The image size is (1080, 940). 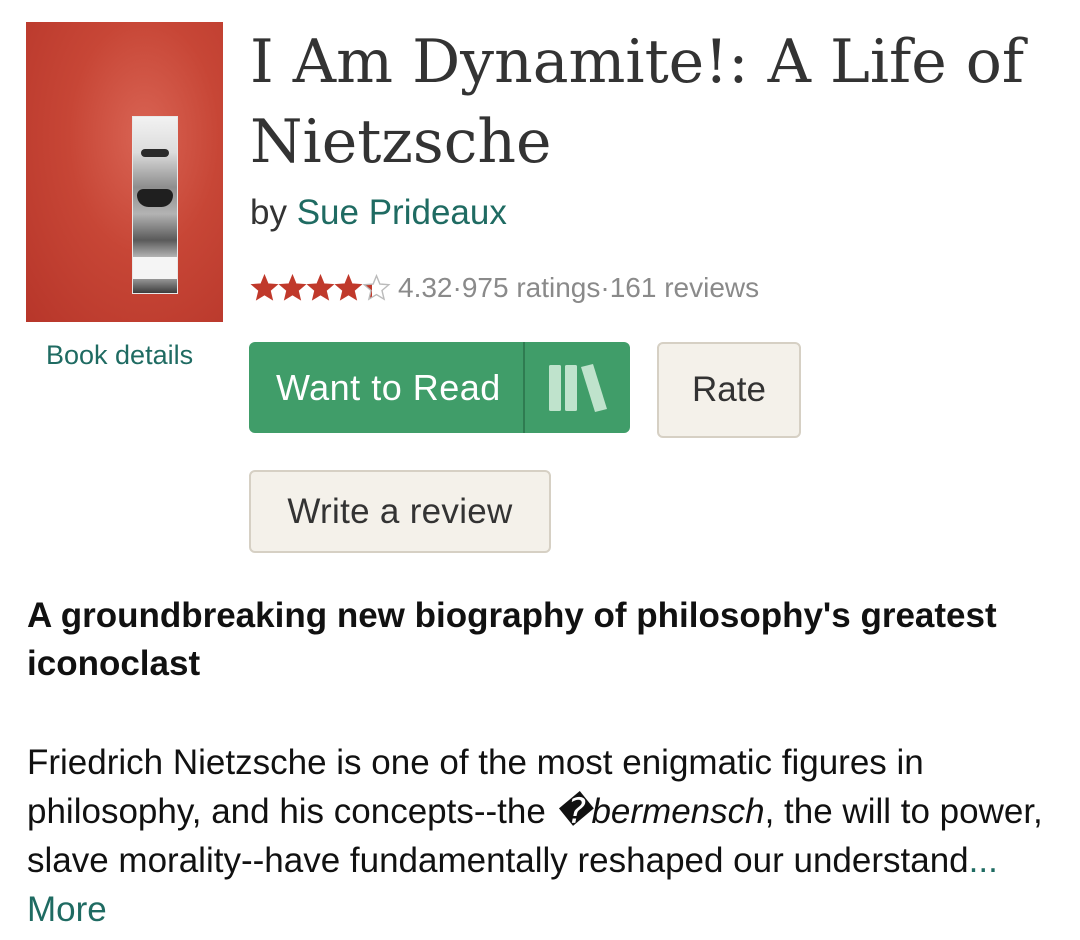 What do you see at coordinates (388, 387) in the screenshot?
I see `want-to-read-label: Want to Read` at bounding box center [388, 387].